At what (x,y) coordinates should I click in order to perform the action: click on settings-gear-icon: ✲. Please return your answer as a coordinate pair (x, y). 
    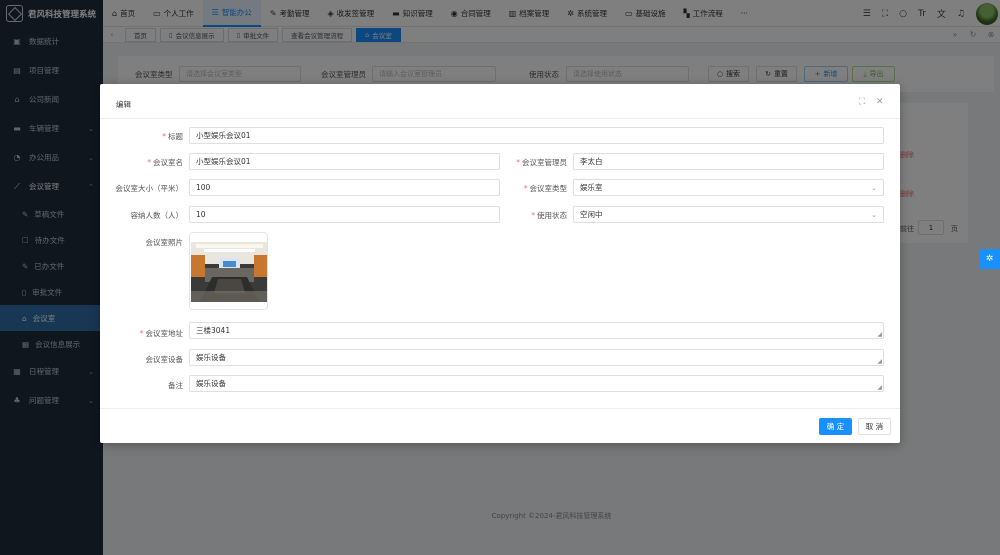
    Looking at the image, I should click on (989, 259).